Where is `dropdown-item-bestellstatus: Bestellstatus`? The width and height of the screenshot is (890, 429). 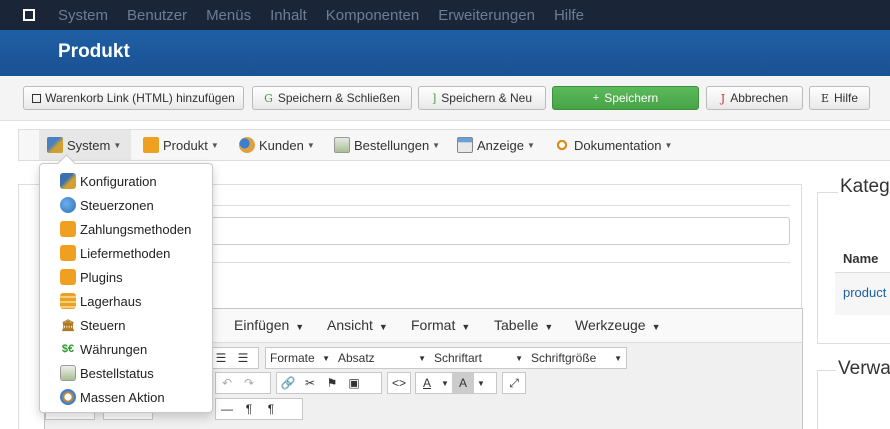 dropdown-item-bestellstatus: Bestellstatus is located at coordinates (126, 373).